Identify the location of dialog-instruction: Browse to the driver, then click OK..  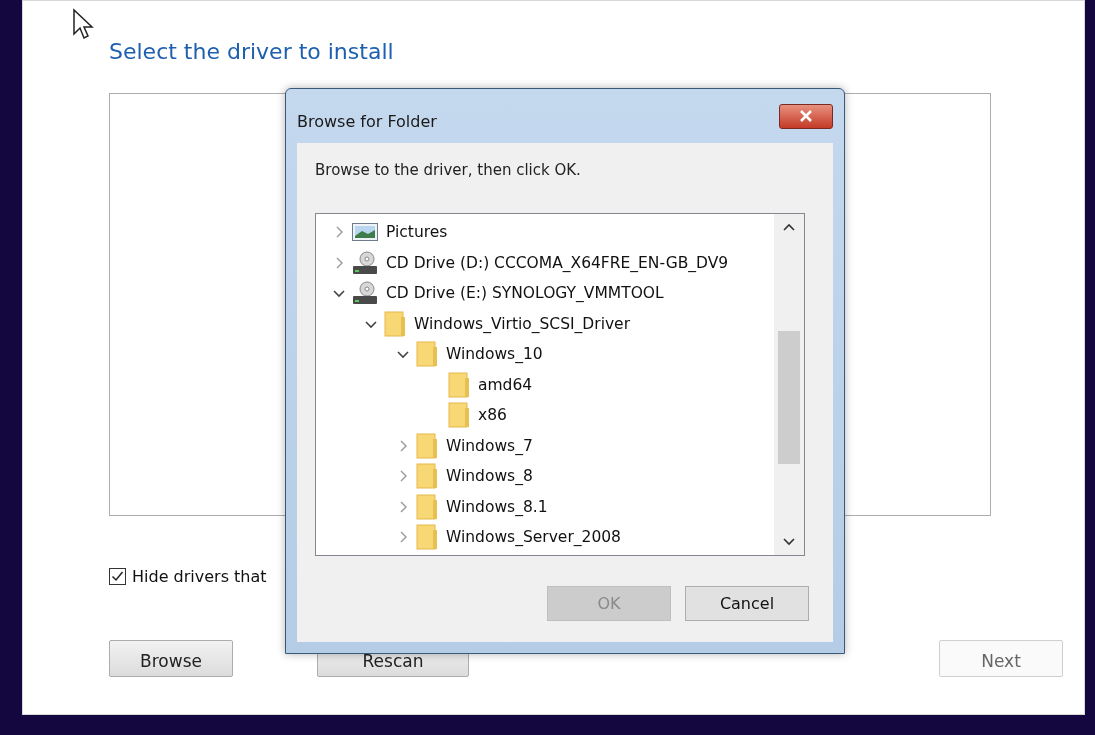
(448, 170).